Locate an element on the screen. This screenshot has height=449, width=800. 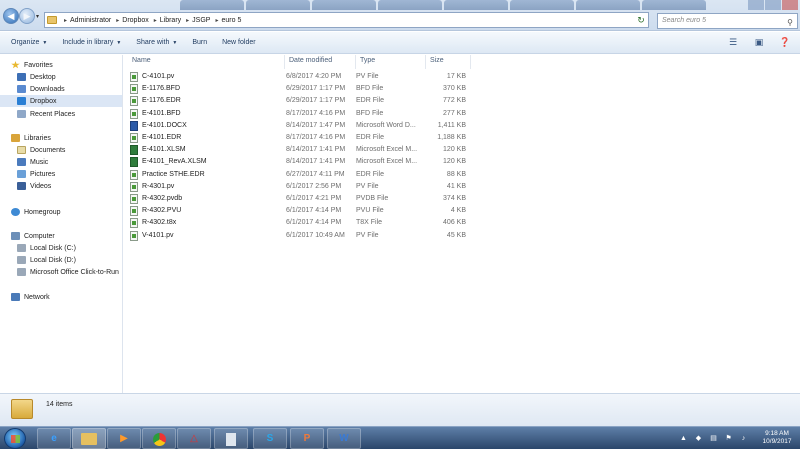
file-name: E-1176.BFD is located at coordinates (161, 89).